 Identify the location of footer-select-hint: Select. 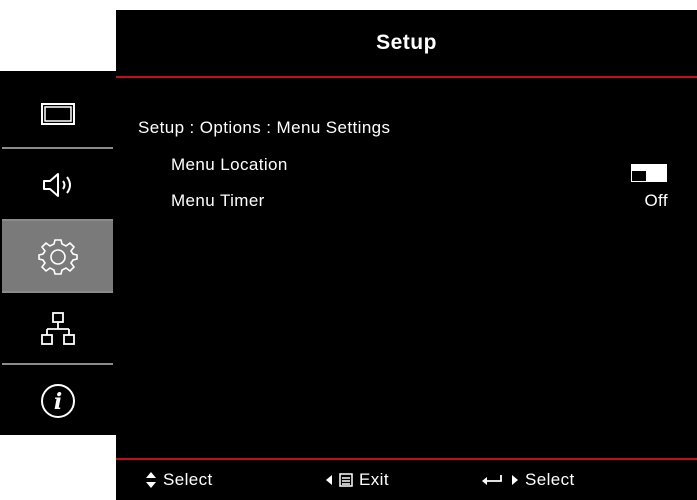
(179, 480).